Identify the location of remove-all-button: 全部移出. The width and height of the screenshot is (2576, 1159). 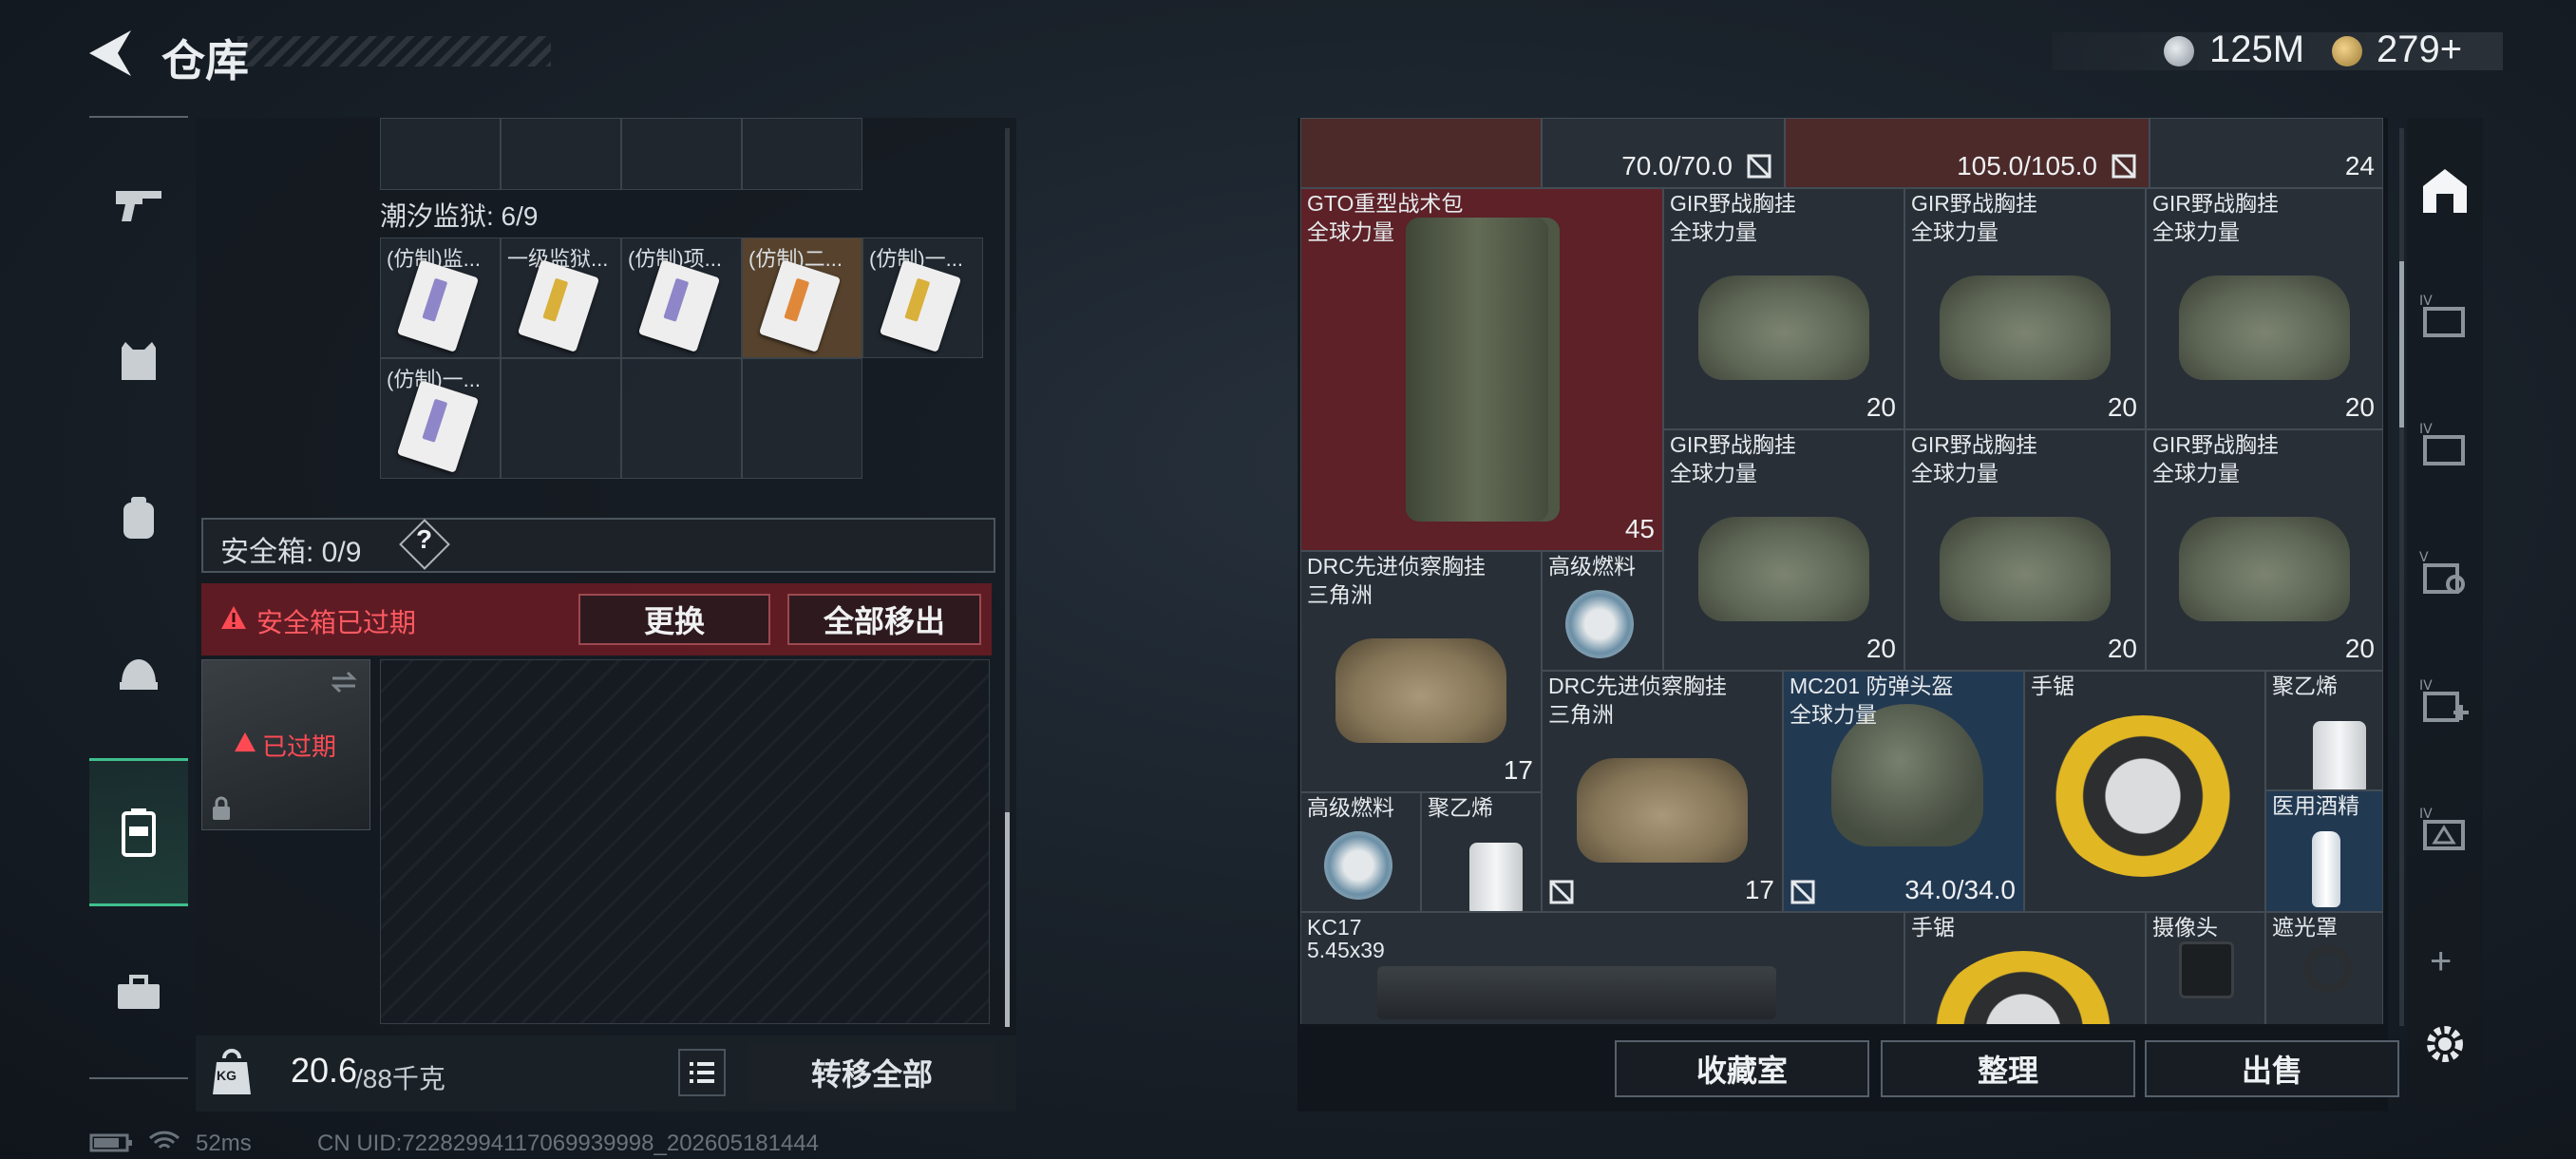
(884, 619).